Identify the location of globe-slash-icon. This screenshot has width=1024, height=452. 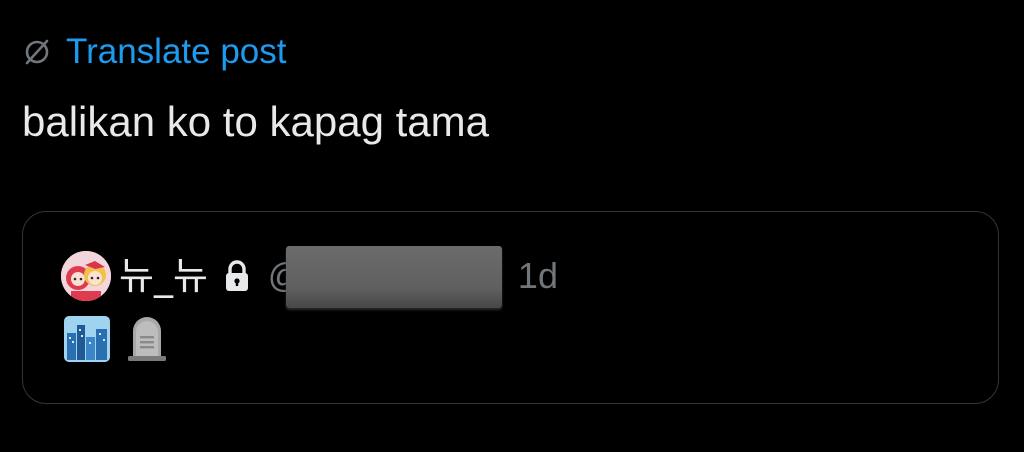
(37, 52).